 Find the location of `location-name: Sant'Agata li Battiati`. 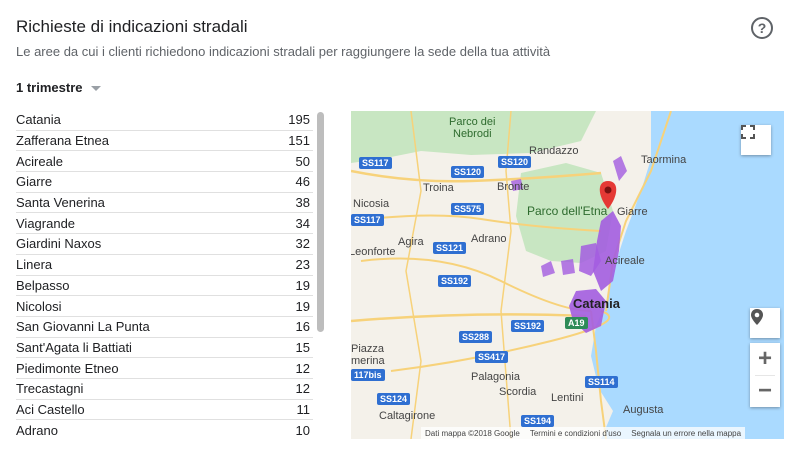

location-name: Sant'Agata li Battiati is located at coordinates (74, 347).